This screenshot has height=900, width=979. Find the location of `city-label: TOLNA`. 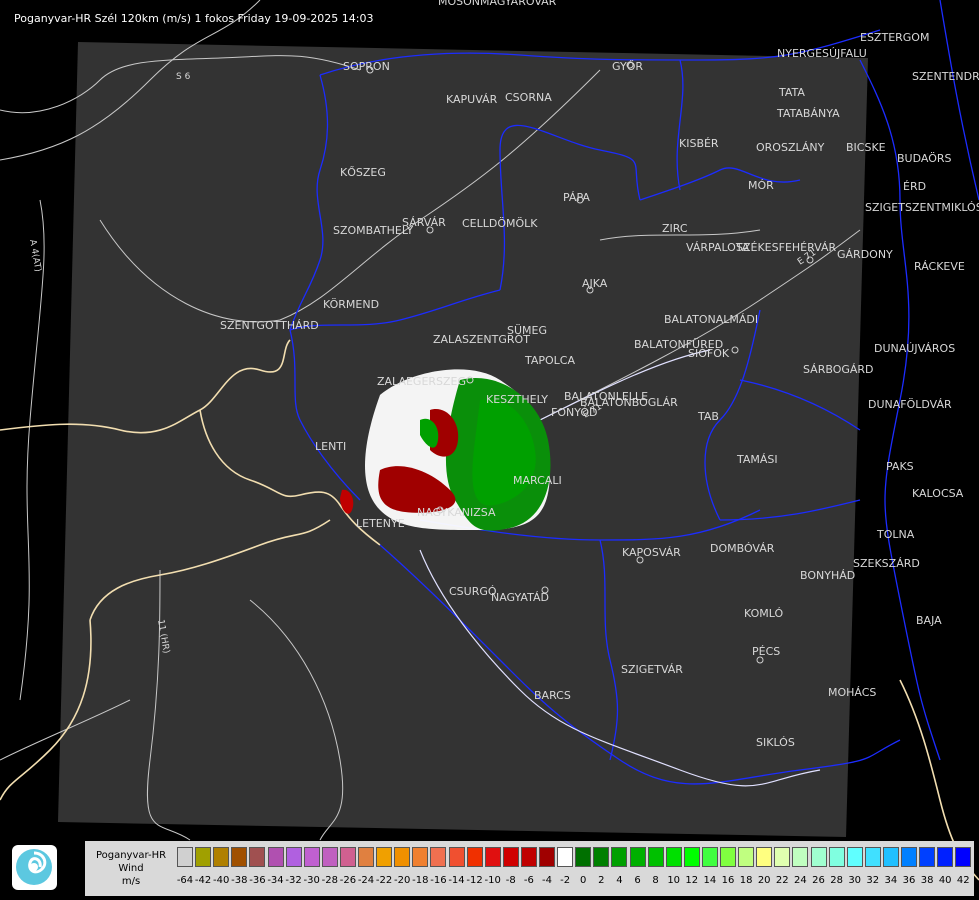

city-label: TOLNA is located at coordinates (895, 534).